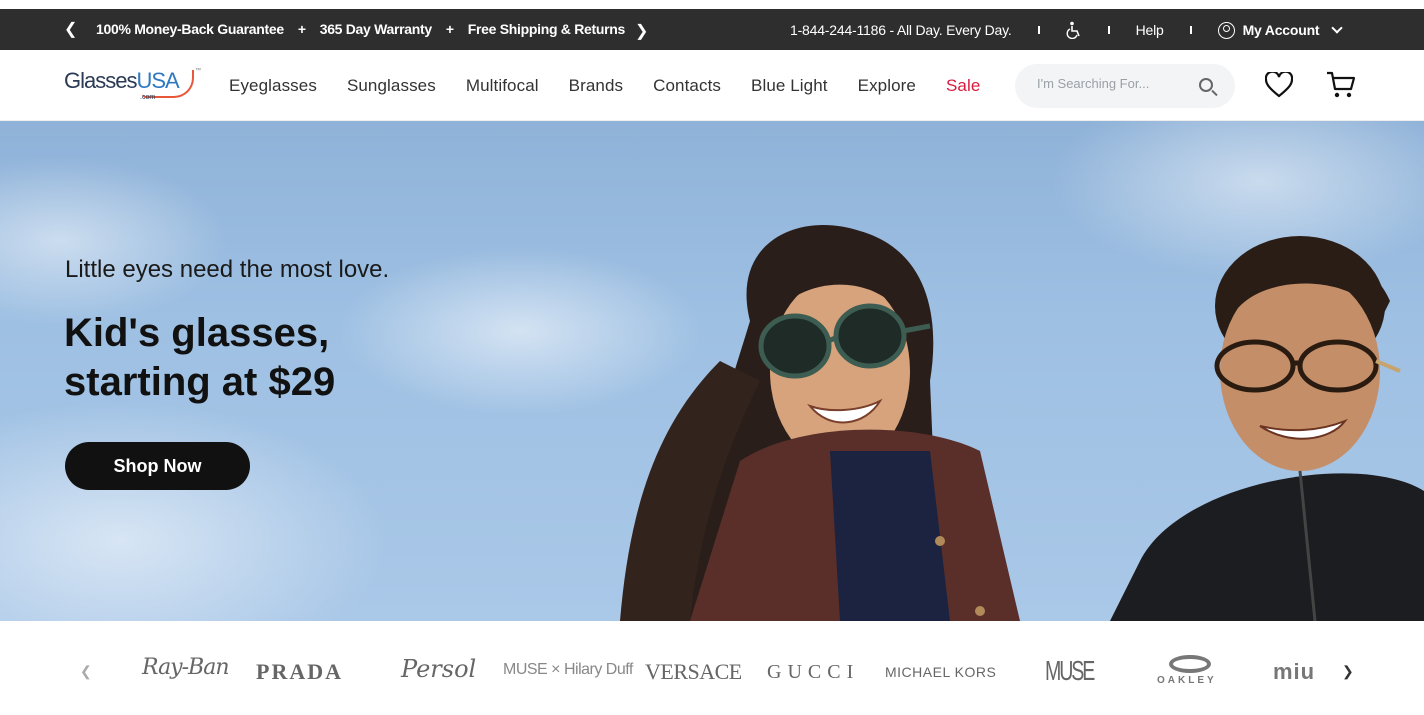 The image size is (1424, 715). What do you see at coordinates (200, 382) in the screenshot?
I see `hero-title-line: starting at $29` at bounding box center [200, 382].